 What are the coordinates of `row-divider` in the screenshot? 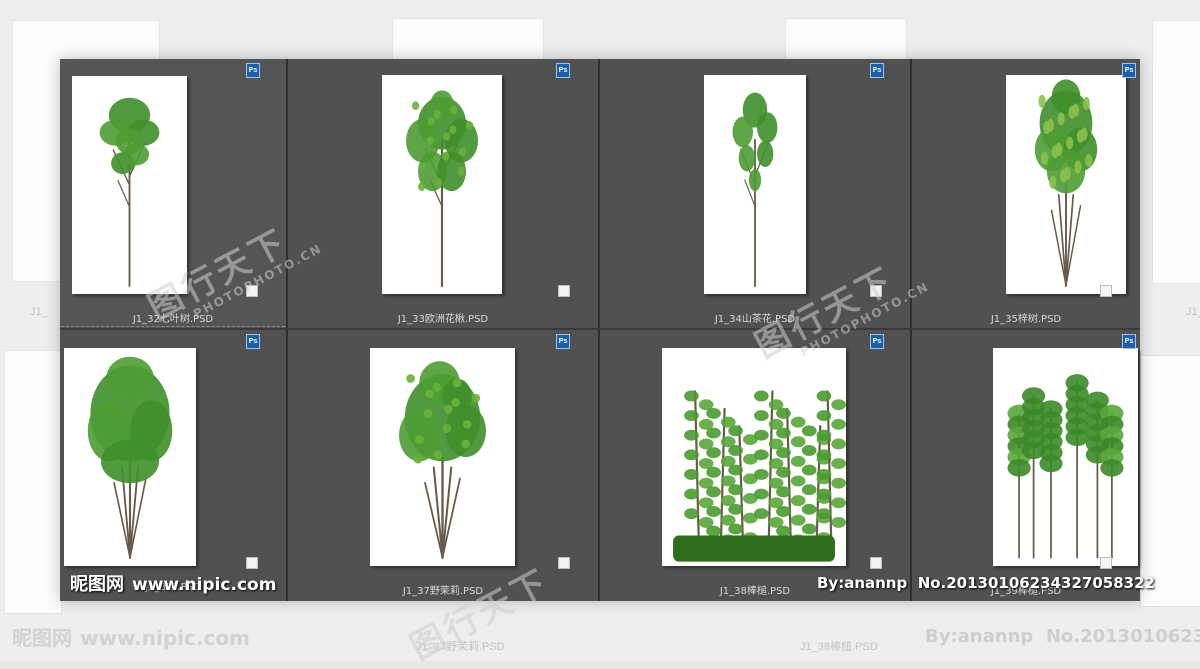 It's located at (600, 329).